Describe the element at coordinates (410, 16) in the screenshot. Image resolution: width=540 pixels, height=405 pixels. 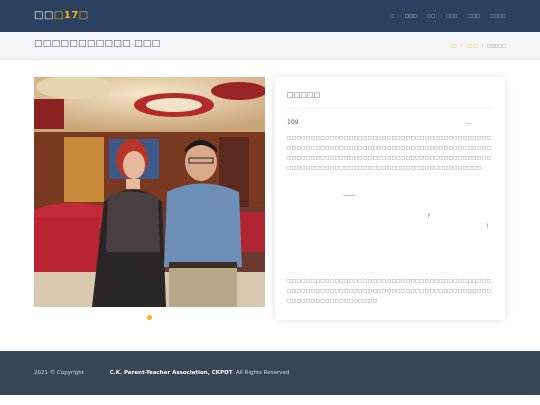
I see `nav-item-2: □□□` at that location.